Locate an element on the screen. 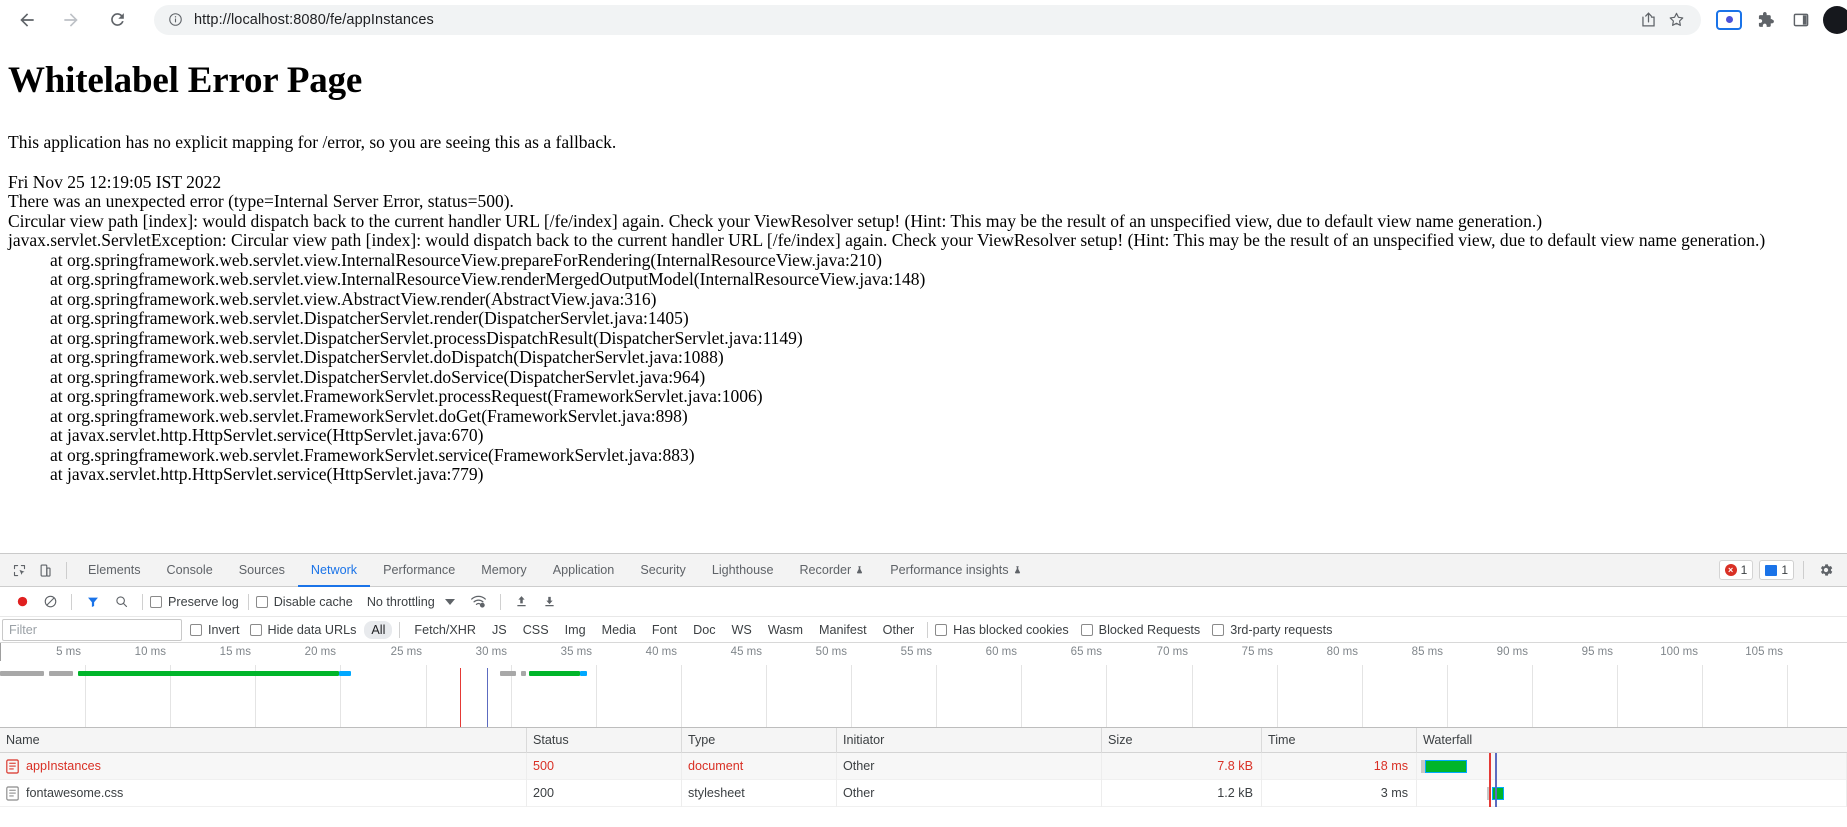  third-party-requests-checkbox: 3rd-party requests is located at coordinates (1272, 630).